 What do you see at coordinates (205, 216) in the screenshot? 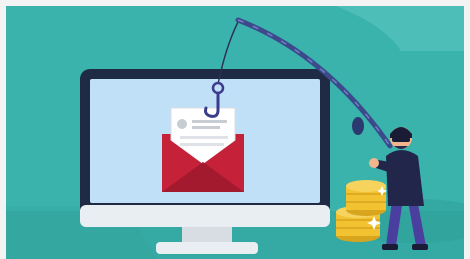
I see `monitor-chin` at bounding box center [205, 216].